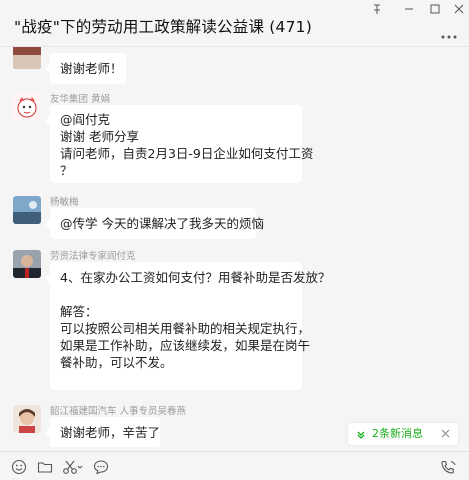 Image resolution: width=469 pixels, height=480 pixels. Describe the element at coordinates (64, 202) in the screenshot. I see `sender-name: 杨敏梅` at that location.